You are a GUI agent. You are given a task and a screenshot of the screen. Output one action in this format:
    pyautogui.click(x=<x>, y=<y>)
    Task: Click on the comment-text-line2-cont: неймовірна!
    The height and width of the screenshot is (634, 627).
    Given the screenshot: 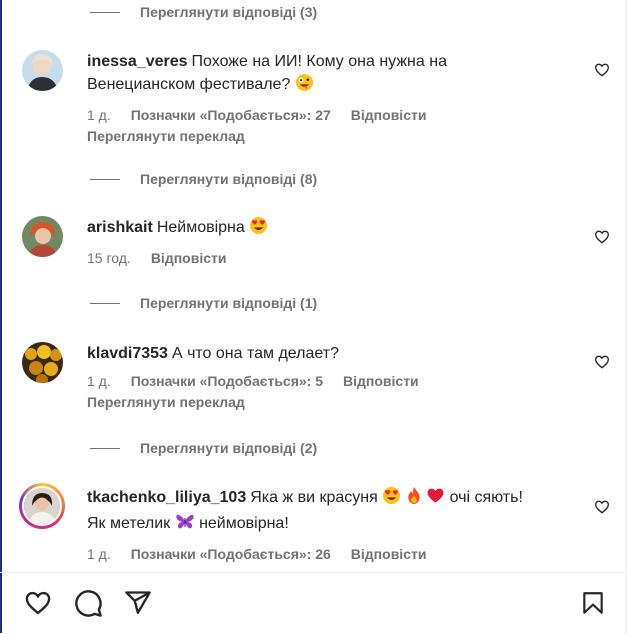 What is the action you would take?
    pyautogui.click(x=244, y=523)
    